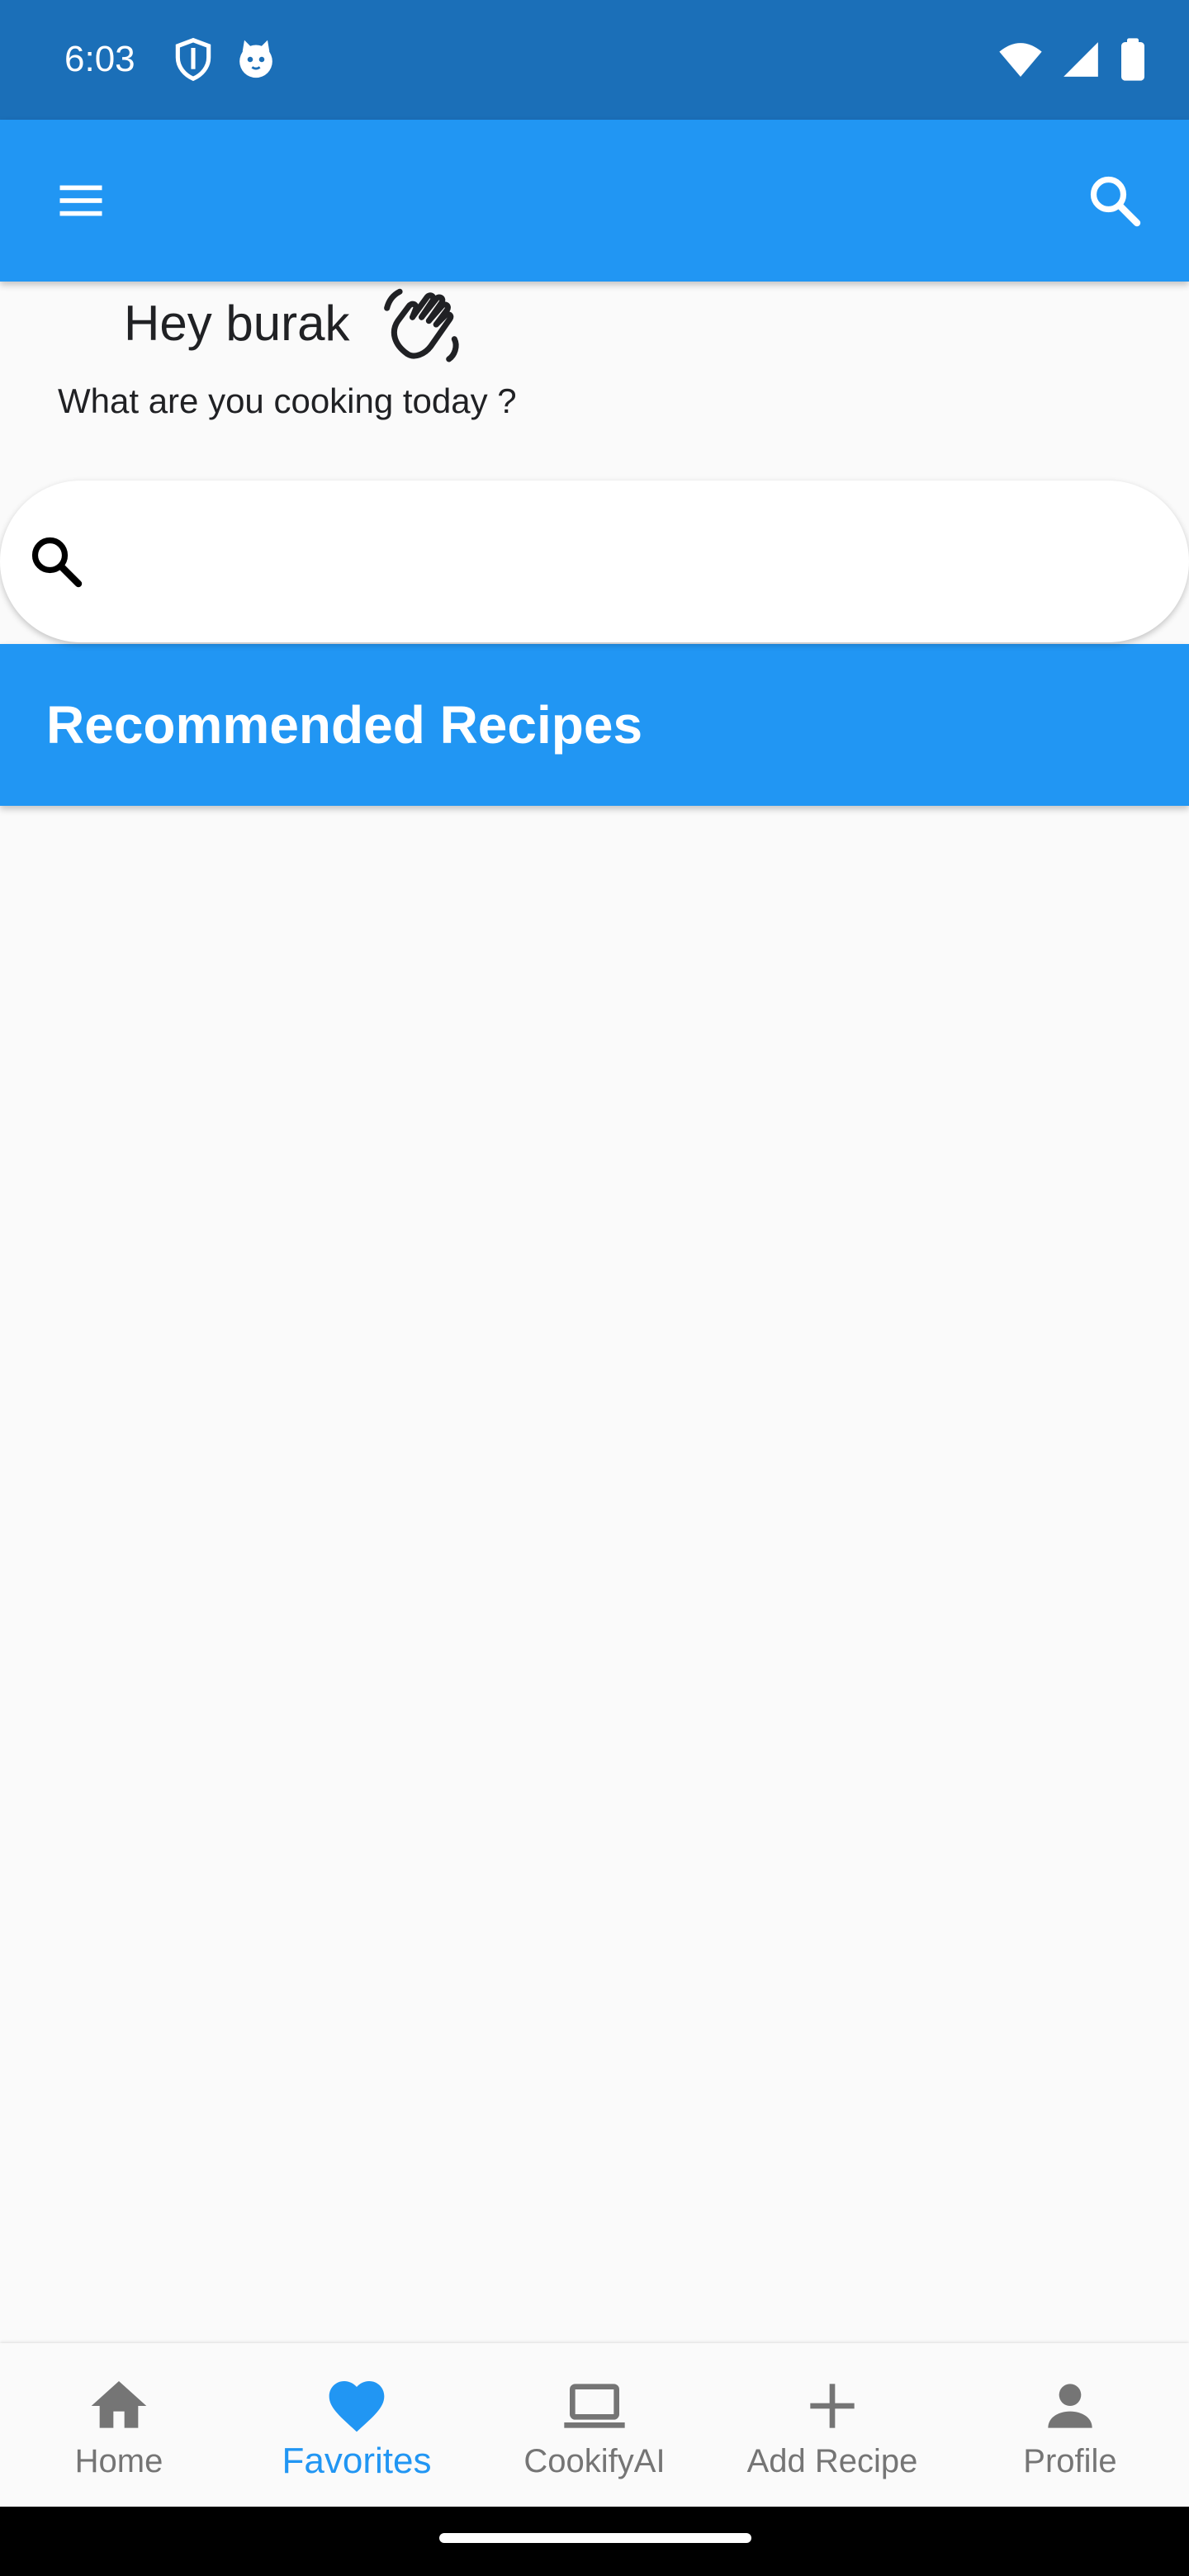 Image resolution: width=1189 pixels, height=2576 pixels. Describe the element at coordinates (621, 562) in the screenshot. I see `search-input` at that location.